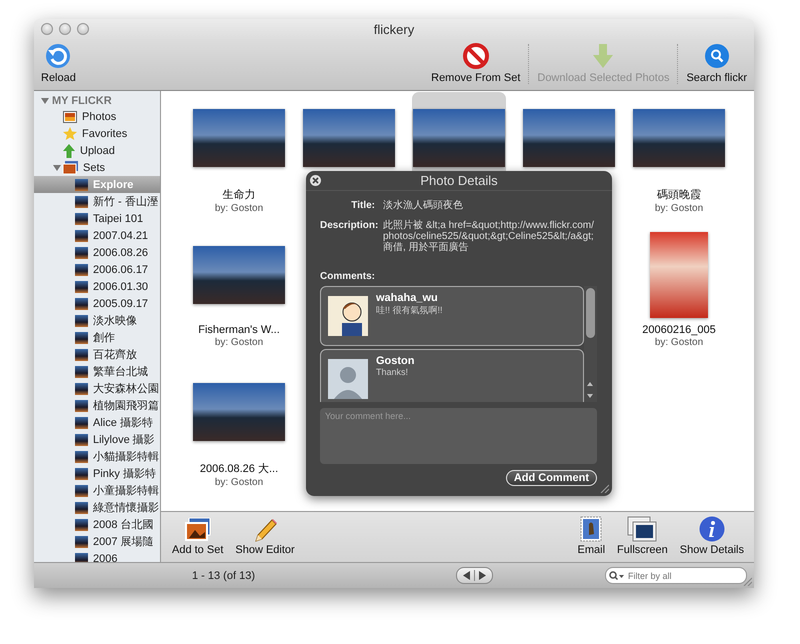  What do you see at coordinates (94, 168) in the screenshot?
I see `sidebar-item: Sets` at bounding box center [94, 168].